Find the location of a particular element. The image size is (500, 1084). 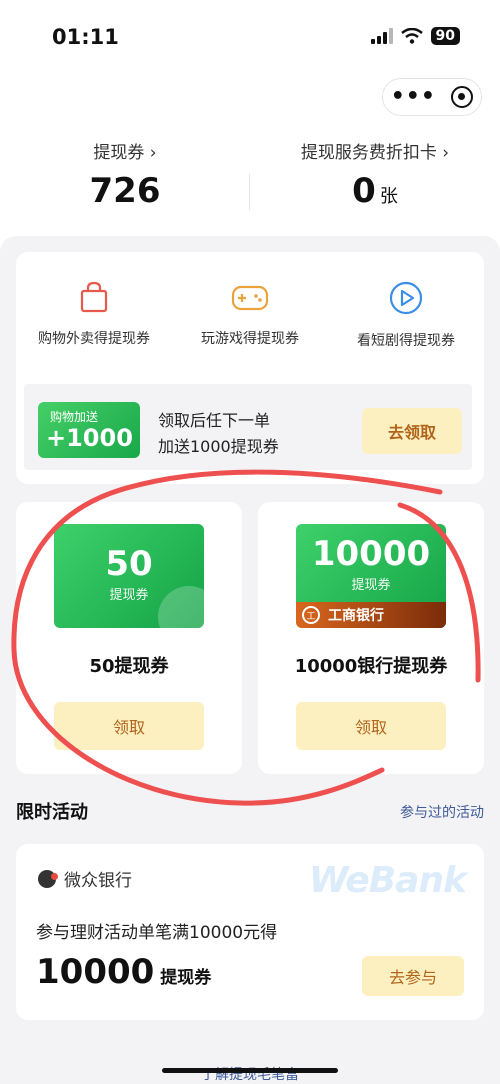

bank-name: 工商银行 is located at coordinates (356, 616).